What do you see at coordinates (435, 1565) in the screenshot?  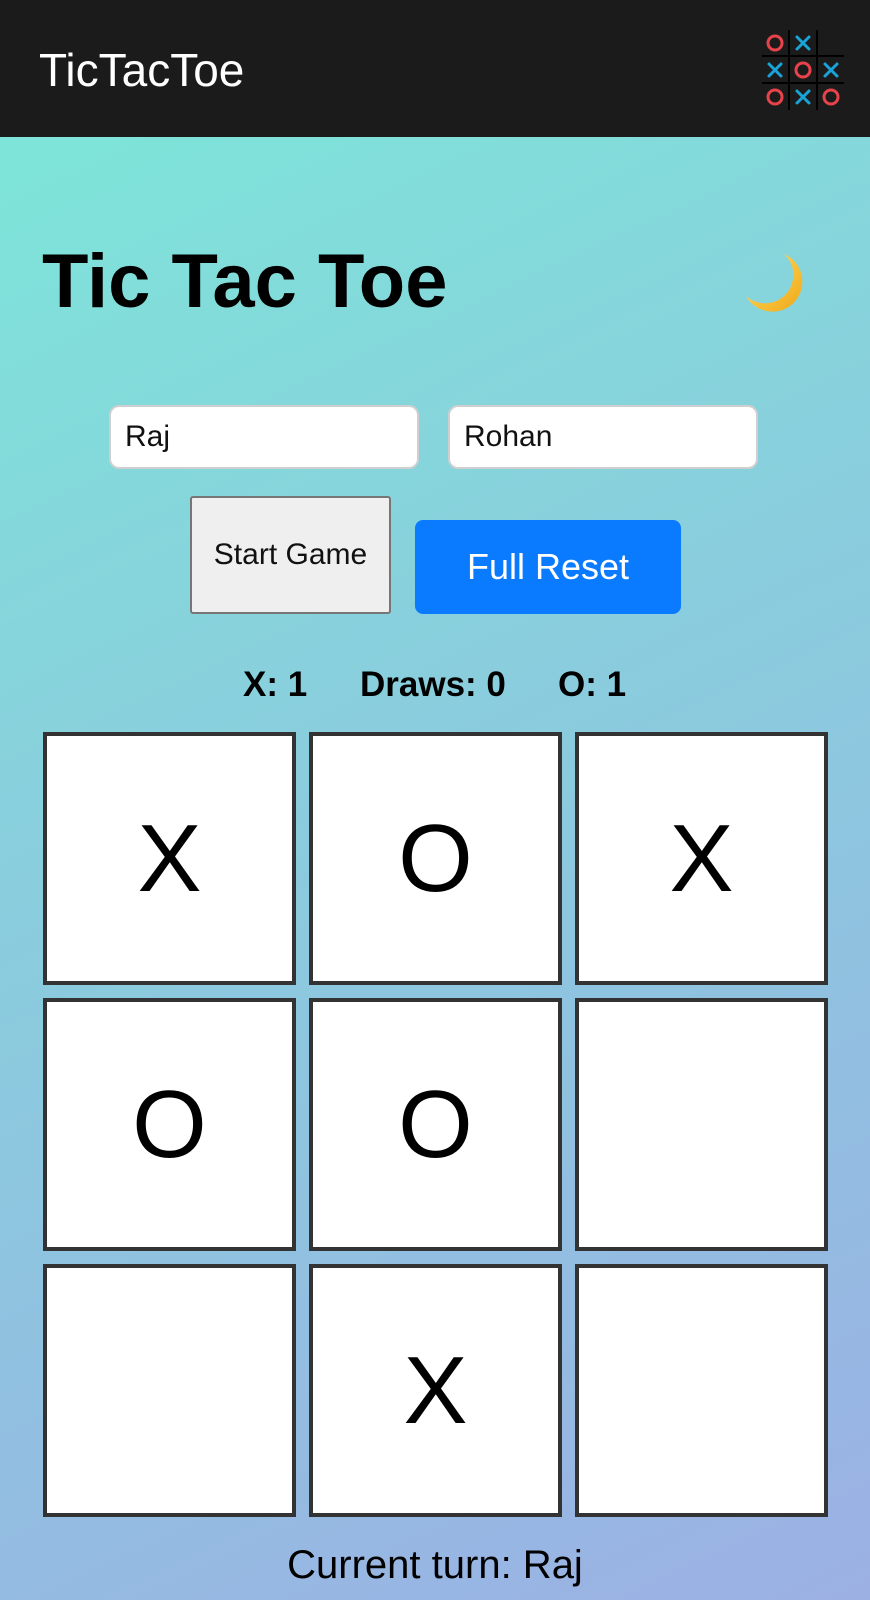 I see `current-turn-status: Current turn: Raj` at bounding box center [435, 1565].